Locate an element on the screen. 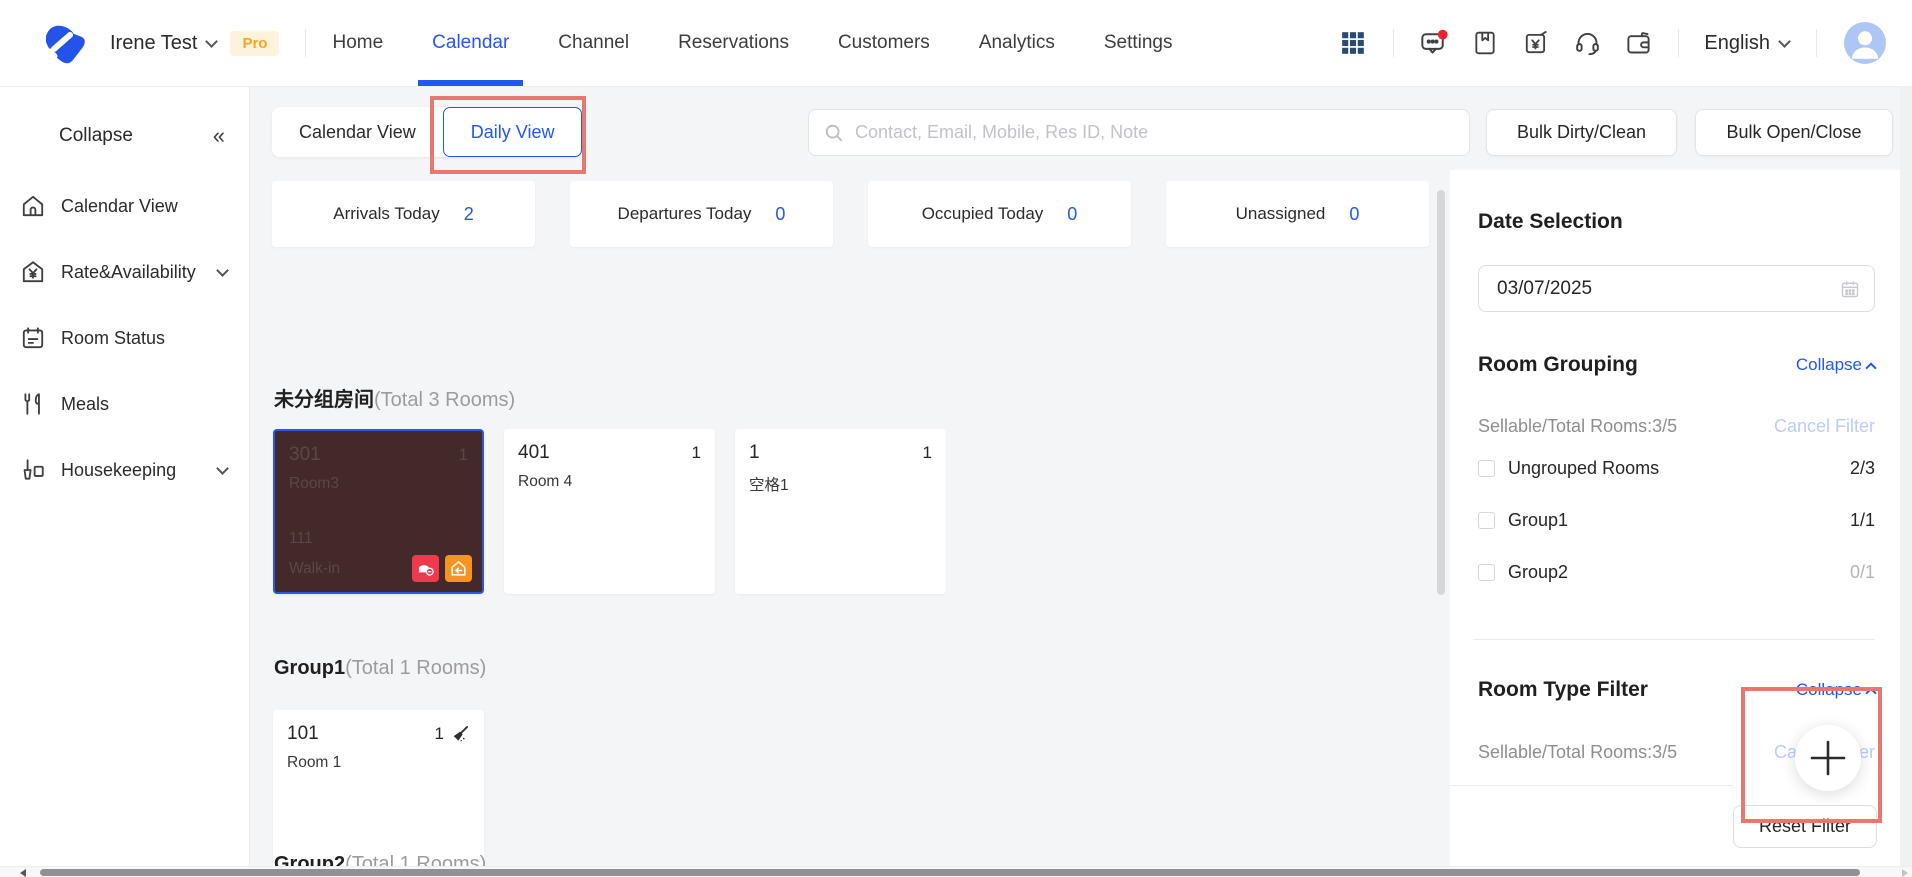  room-card-1: 1 1 空格1 is located at coordinates (840, 511).